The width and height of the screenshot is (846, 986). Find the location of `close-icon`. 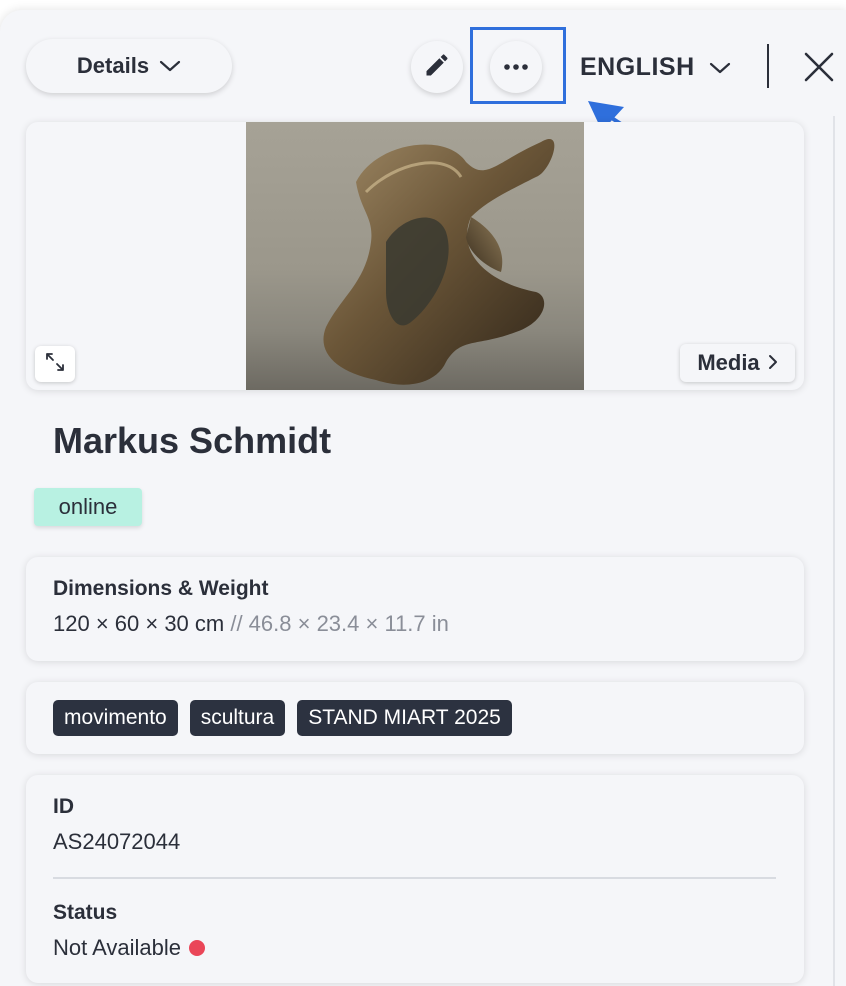

close-icon is located at coordinates (819, 71).